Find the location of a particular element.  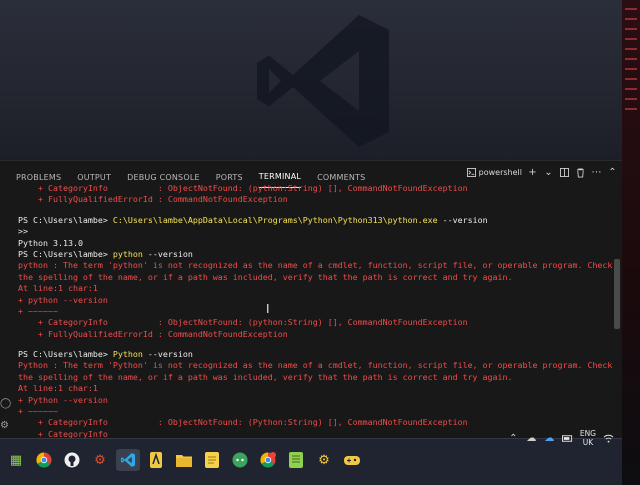

terminal-line: + python --version is located at coordinates (63, 299).